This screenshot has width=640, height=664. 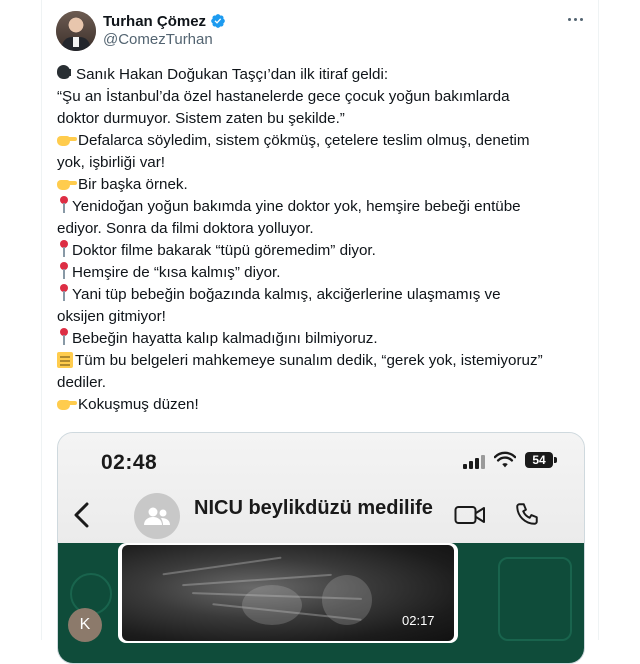 I want to click on tweet-line-text: dediler., so click(x=81, y=382).